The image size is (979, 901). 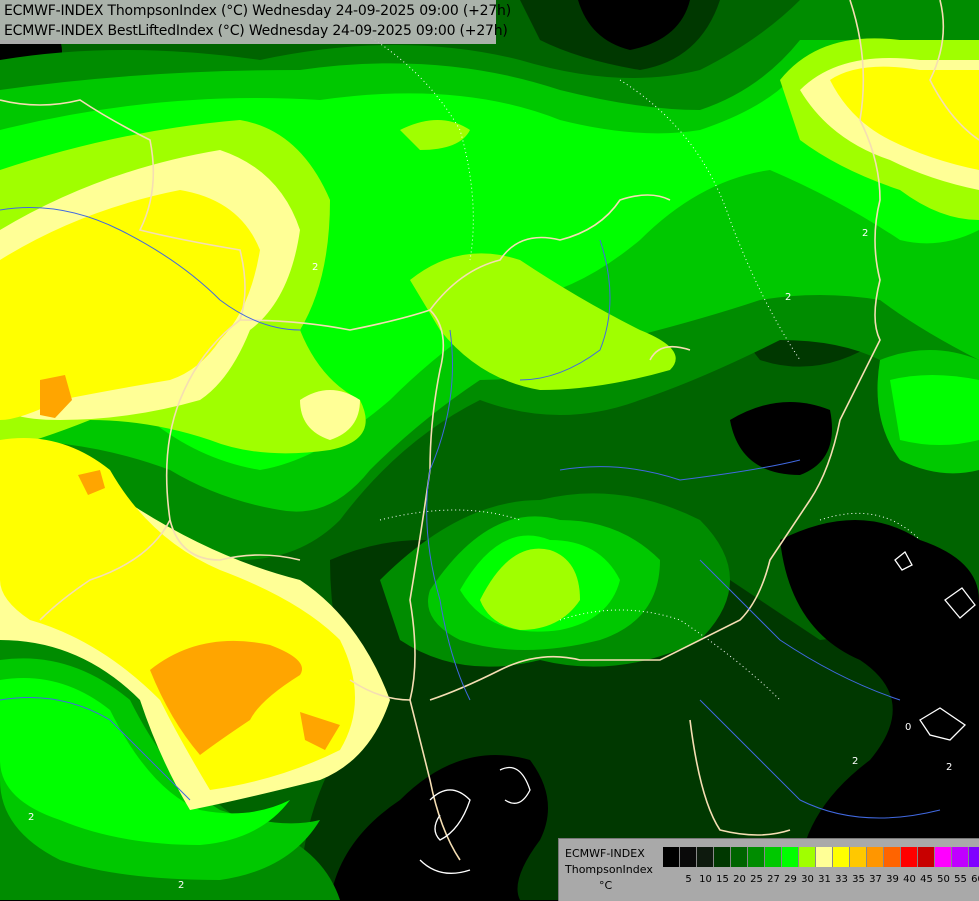 I want to click on legend-tick-label: 45, so click(x=926, y=879).